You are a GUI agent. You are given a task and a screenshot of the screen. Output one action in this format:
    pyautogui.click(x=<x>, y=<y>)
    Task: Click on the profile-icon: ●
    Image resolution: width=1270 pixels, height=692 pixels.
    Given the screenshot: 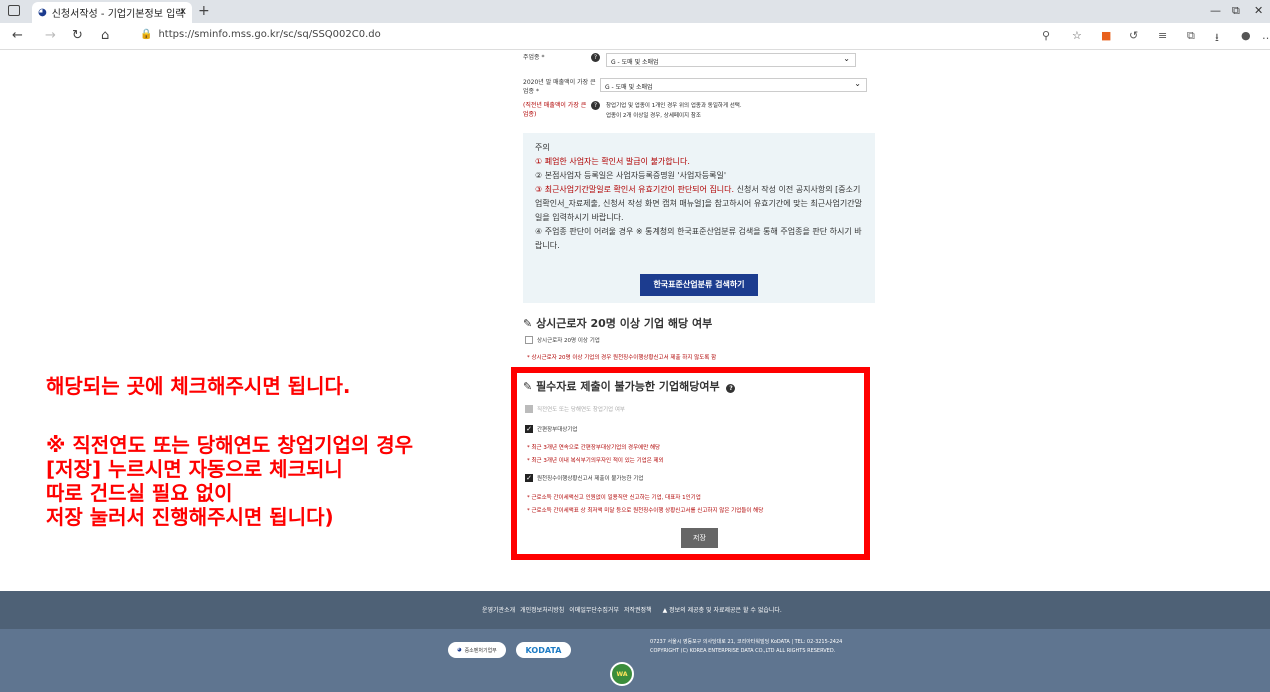 What is the action you would take?
    pyautogui.click(x=1246, y=35)
    